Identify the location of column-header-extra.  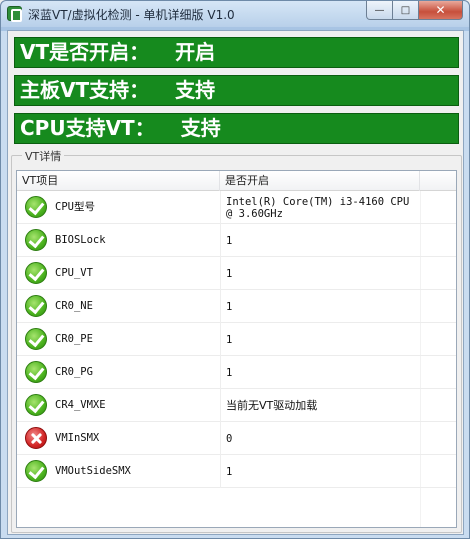
(438, 181).